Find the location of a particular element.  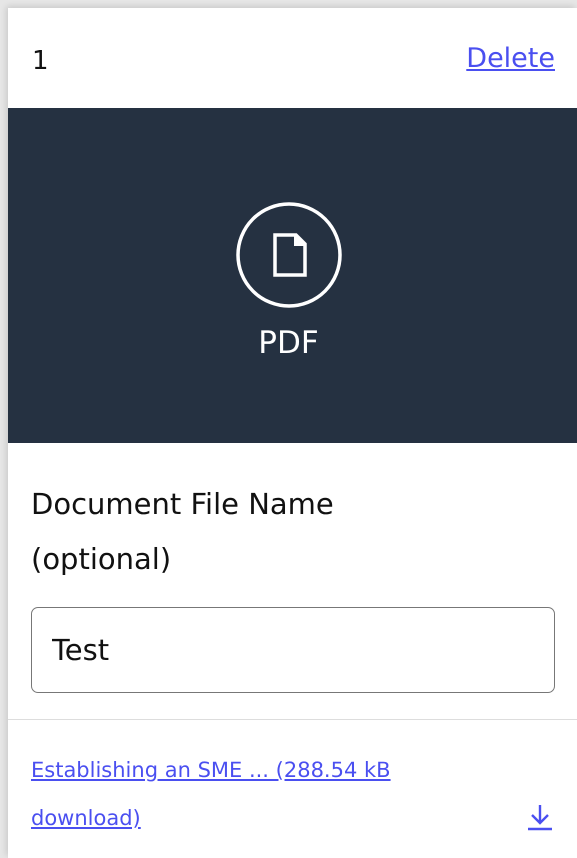

field-label: Document File Name (optional) is located at coordinates (183, 532).